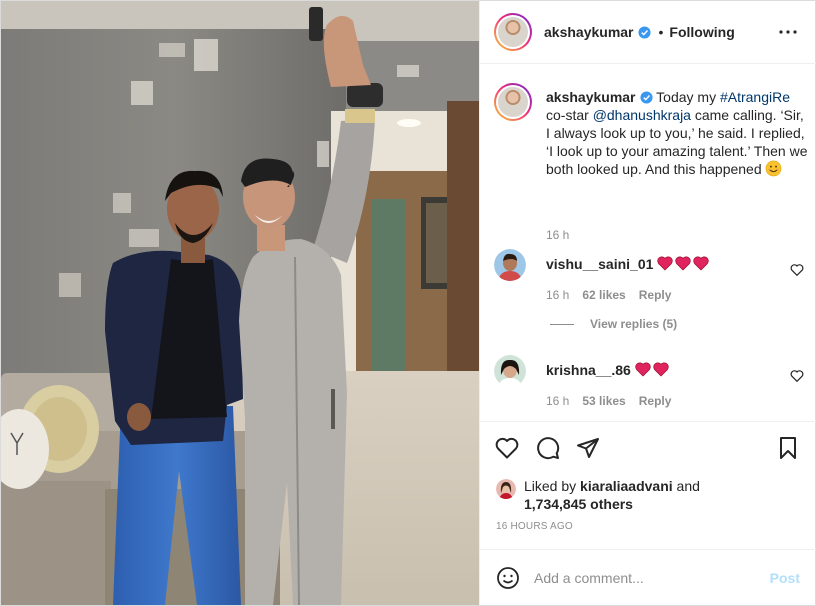 This screenshot has width=816, height=606. Describe the element at coordinates (562, 324) in the screenshot. I see `replies-divider-line` at that location.